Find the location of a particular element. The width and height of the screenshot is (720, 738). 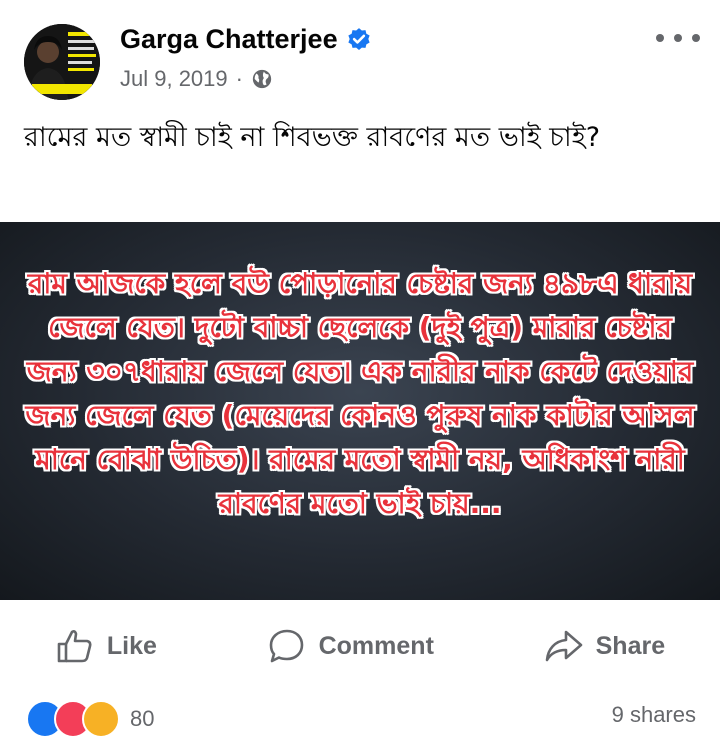

like-label: Like is located at coordinates (131, 645).